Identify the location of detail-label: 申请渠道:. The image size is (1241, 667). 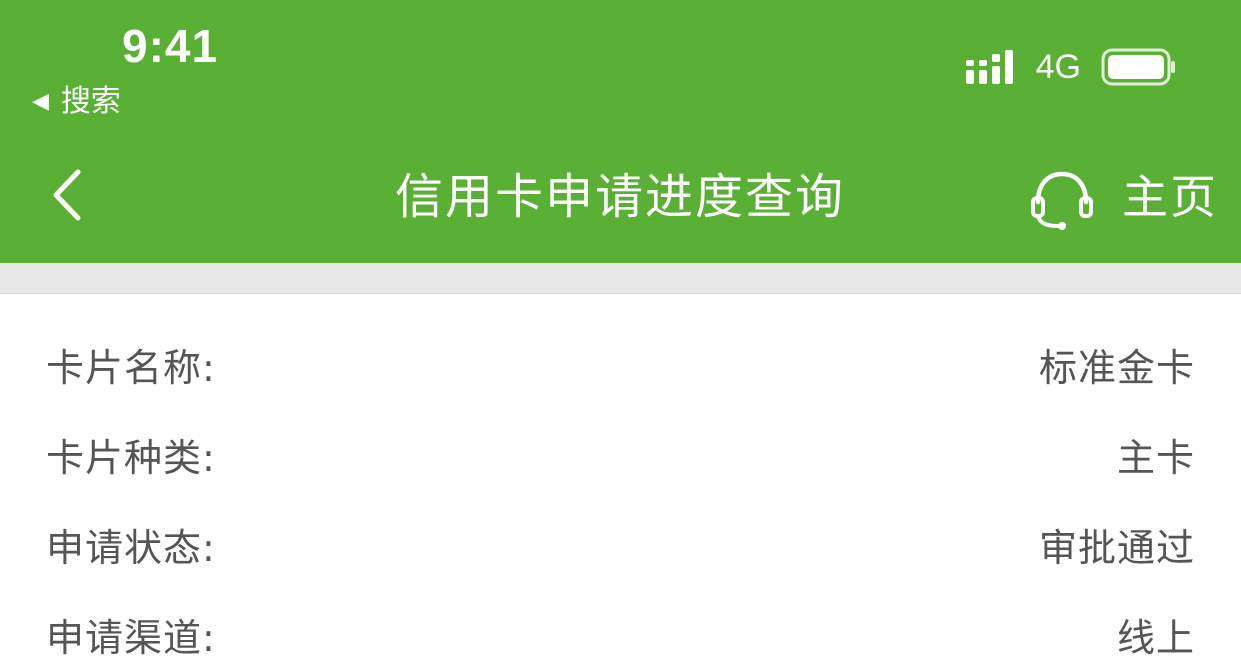
(131, 638).